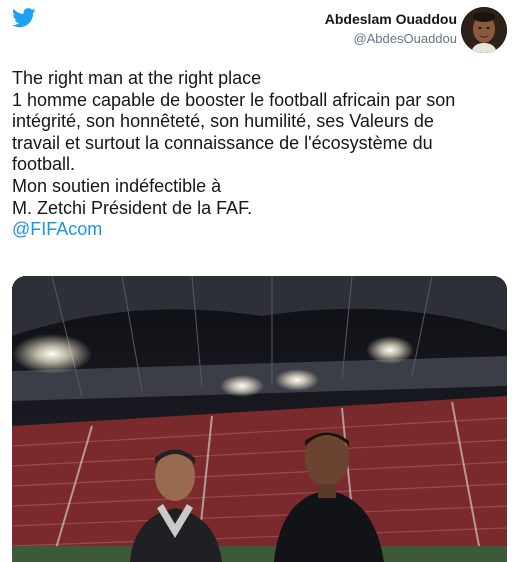 This screenshot has width=515, height=562. What do you see at coordinates (57, 229) in the screenshot?
I see `mention-link: @FIFAcom` at bounding box center [57, 229].